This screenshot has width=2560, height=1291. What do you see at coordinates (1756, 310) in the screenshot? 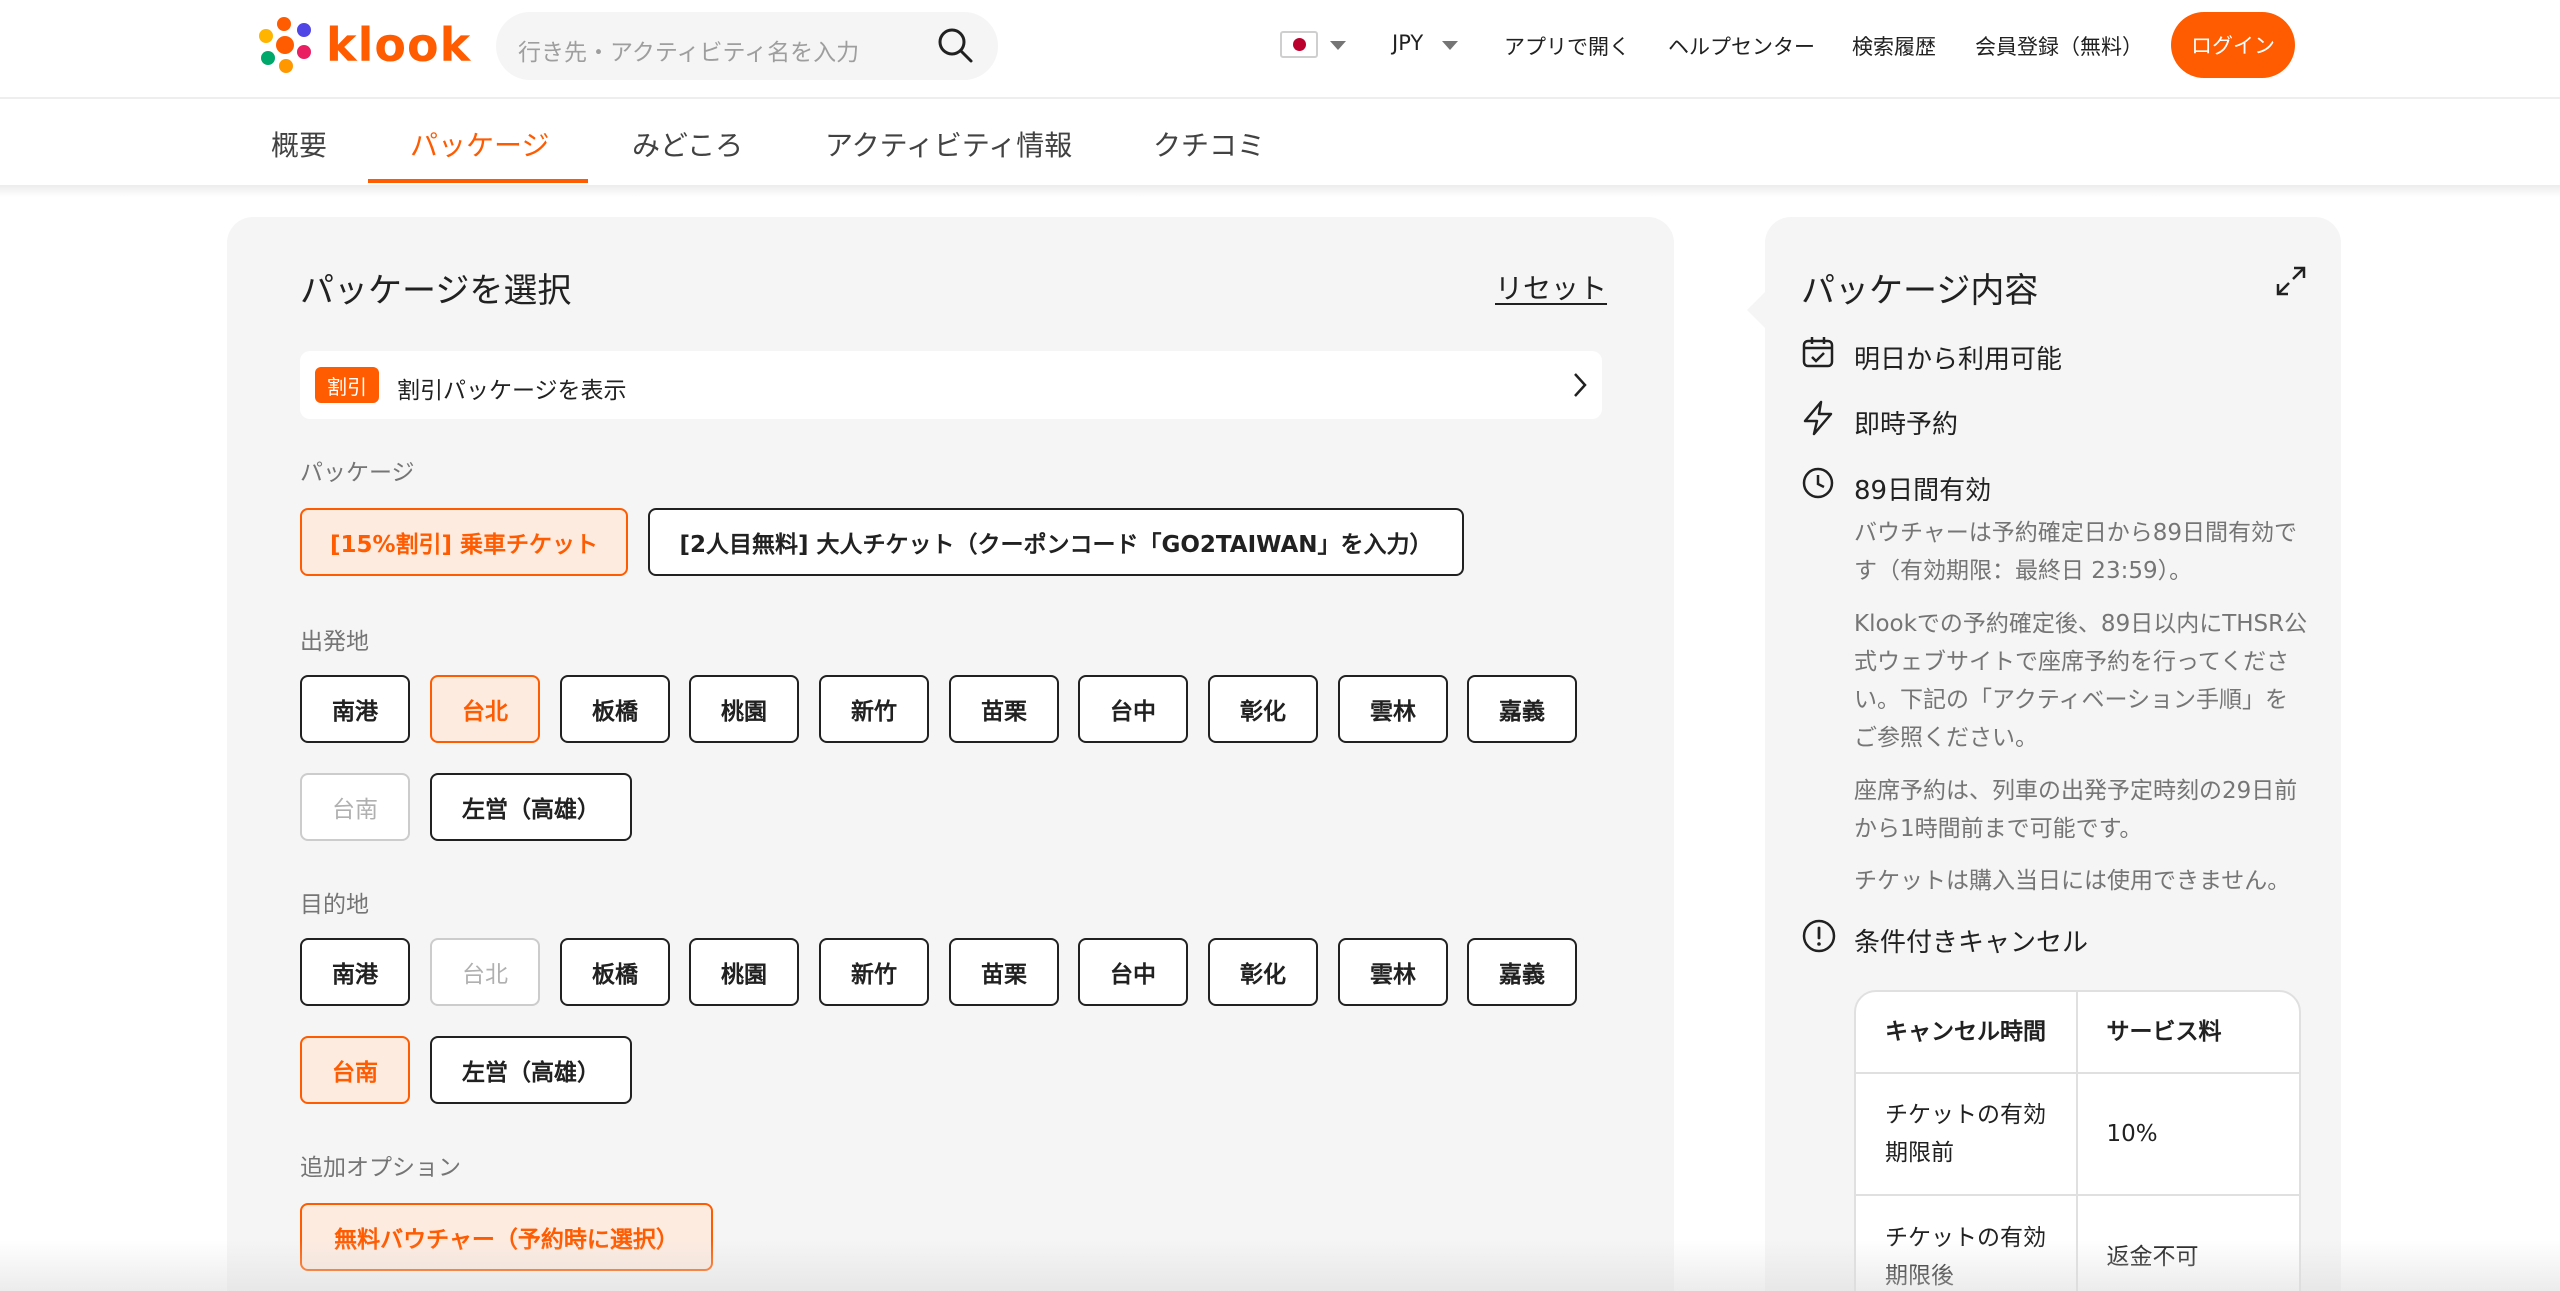
I see `panel-pointer` at bounding box center [1756, 310].